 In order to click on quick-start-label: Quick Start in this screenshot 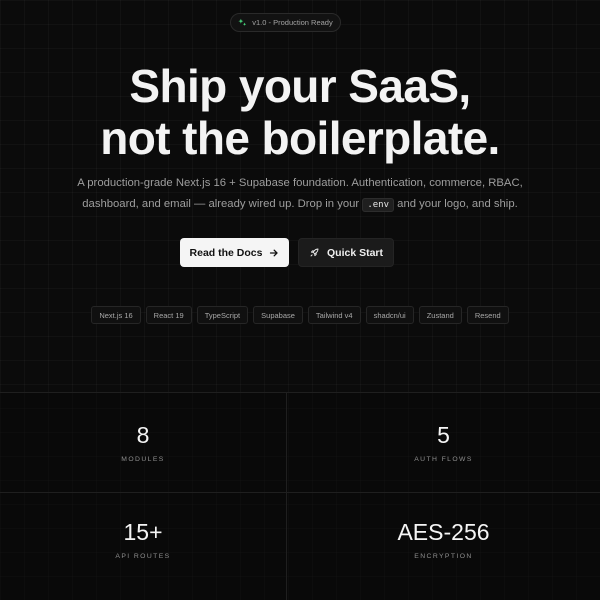, I will do `click(355, 252)`.